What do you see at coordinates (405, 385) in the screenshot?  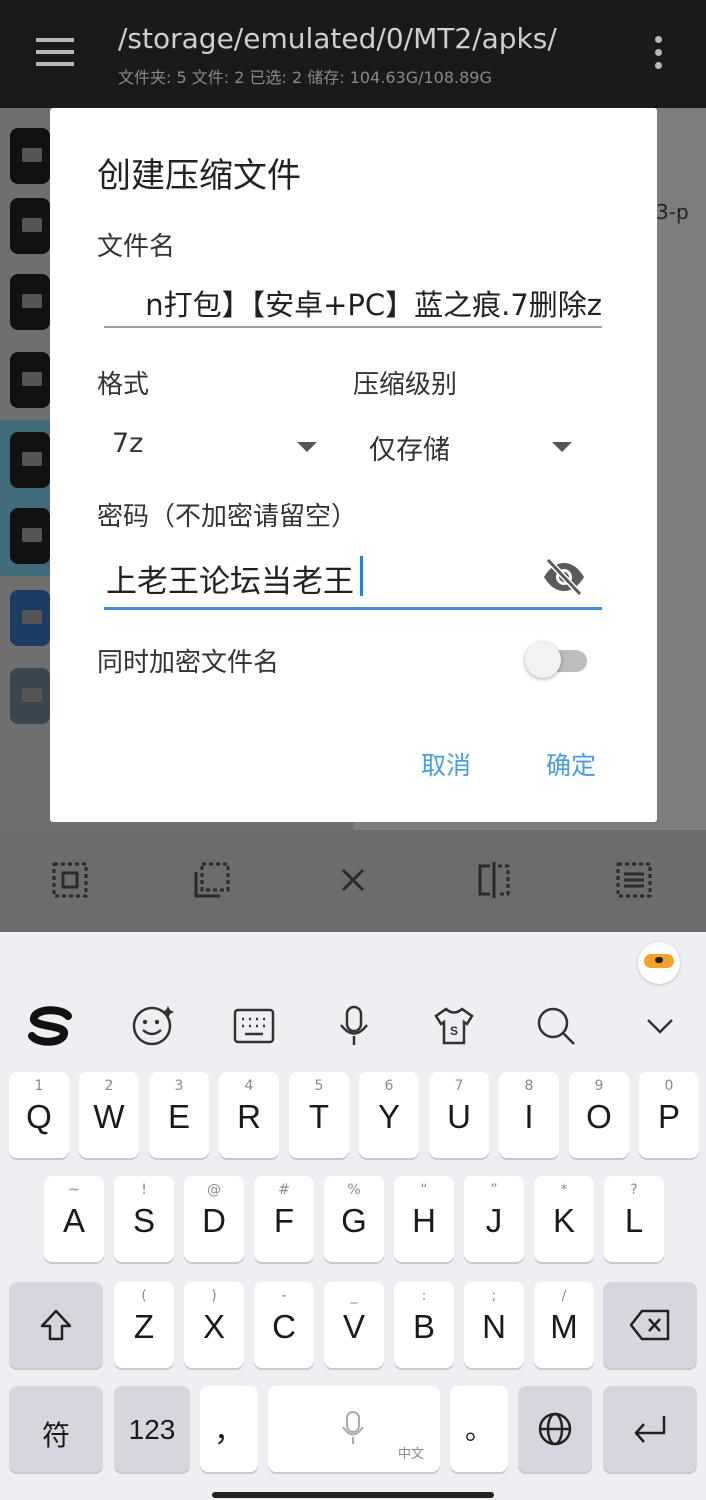 I see `compression-level-label: 压缩级别` at bounding box center [405, 385].